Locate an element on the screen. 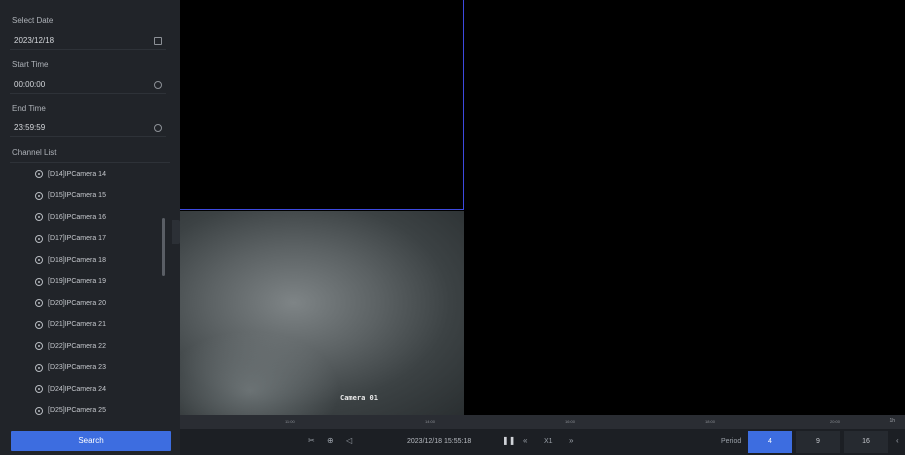 The width and height of the screenshot is (905, 455). channel-item: [D25]IPCamera 25 is located at coordinates (70, 411).